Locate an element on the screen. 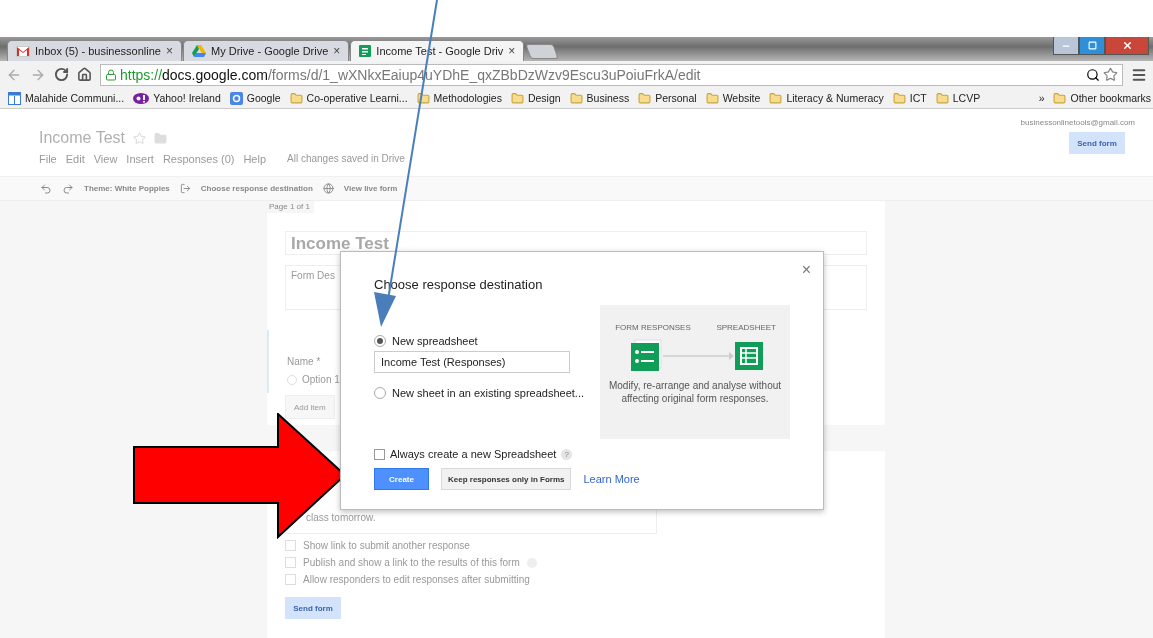 The height and width of the screenshot is (638, 1153). lock-icon is located at coordinates (111, 74).